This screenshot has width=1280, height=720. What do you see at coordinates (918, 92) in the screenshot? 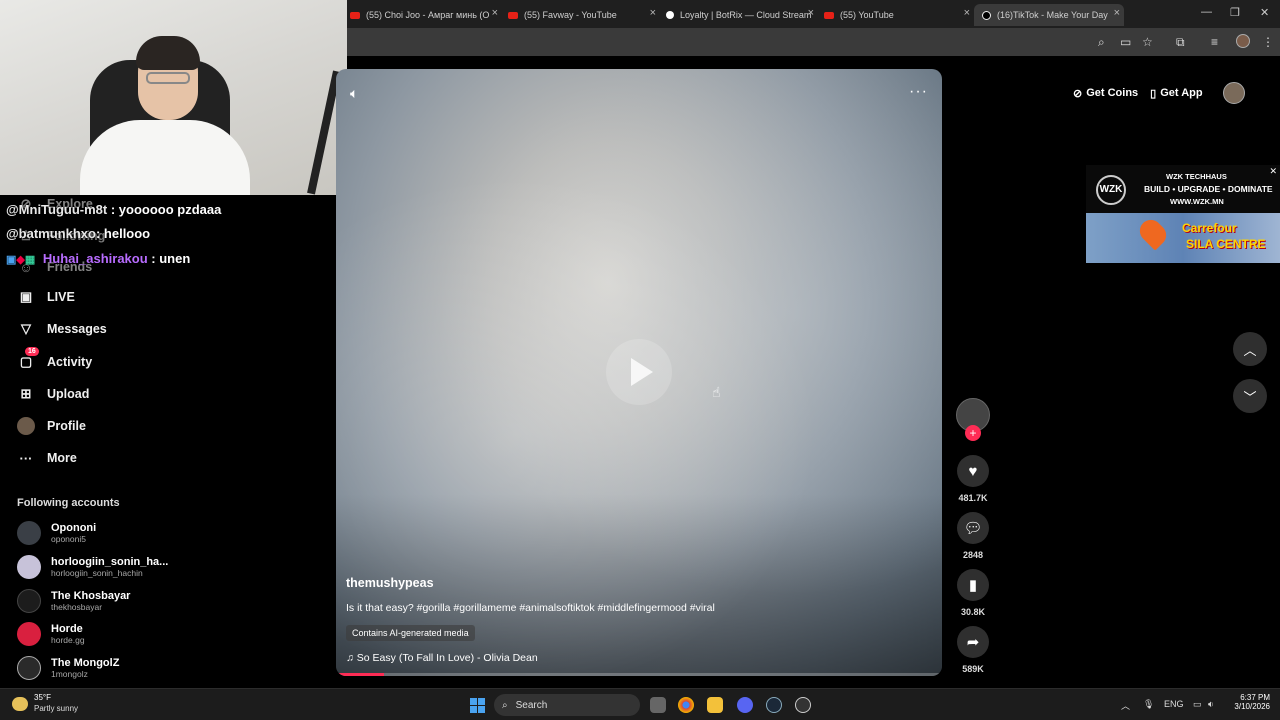
I see `more-options-icon: ···` at bounding box center [918, 92].